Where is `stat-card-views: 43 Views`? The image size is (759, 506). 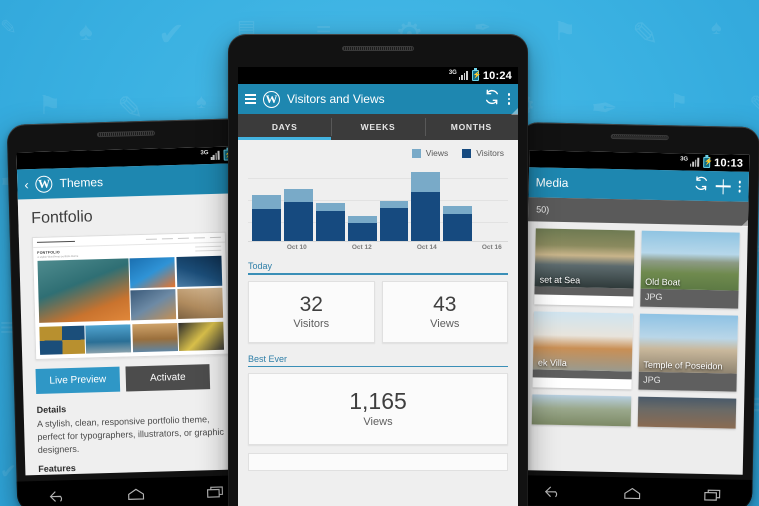
stat-card-views: 43 Views is located at coordinates (444, 311).